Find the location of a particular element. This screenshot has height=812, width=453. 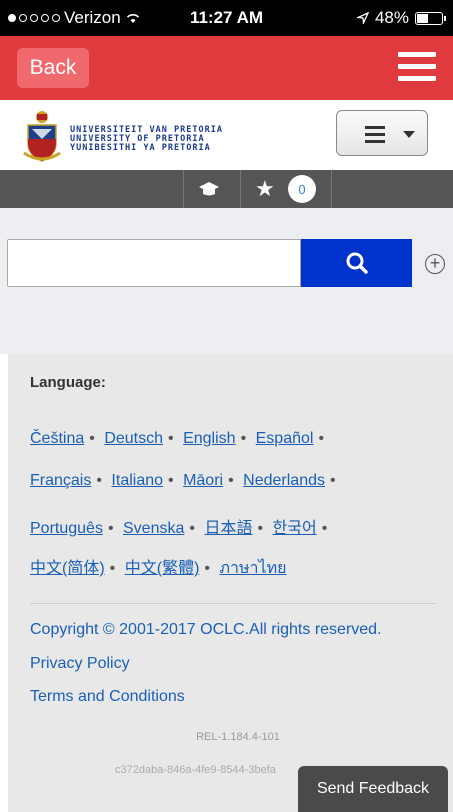

language-link-thai: ภาษาไทย is located at coordinates (252, 568).